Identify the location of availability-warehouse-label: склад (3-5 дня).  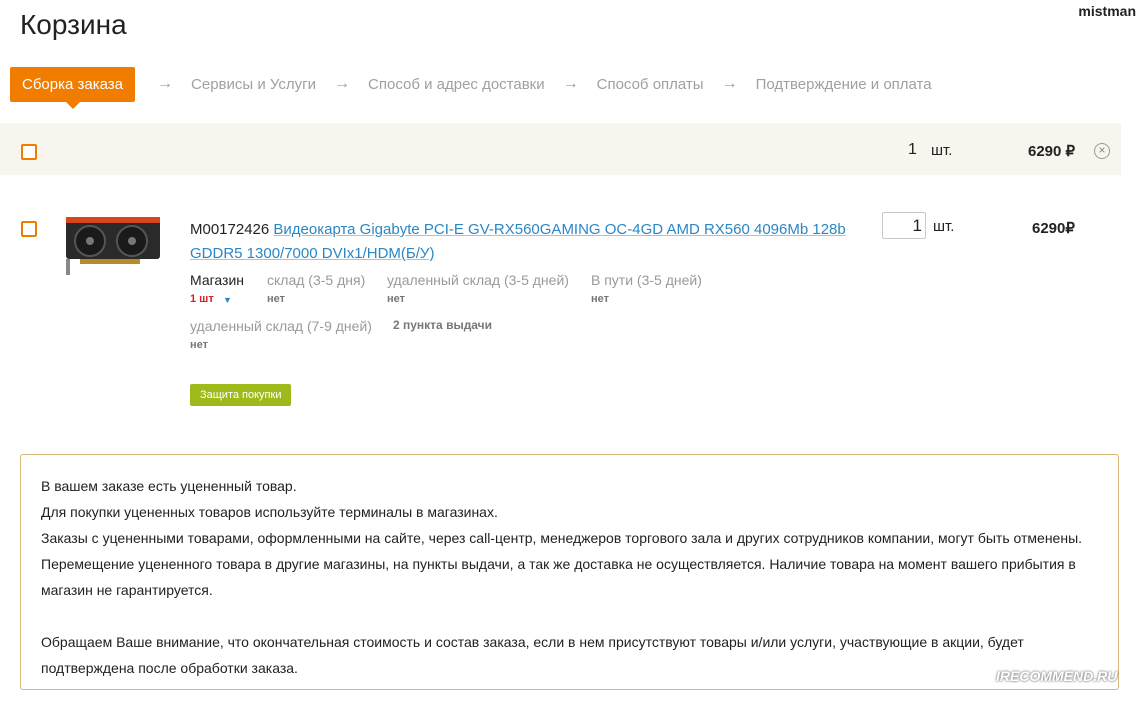
(316, 280).